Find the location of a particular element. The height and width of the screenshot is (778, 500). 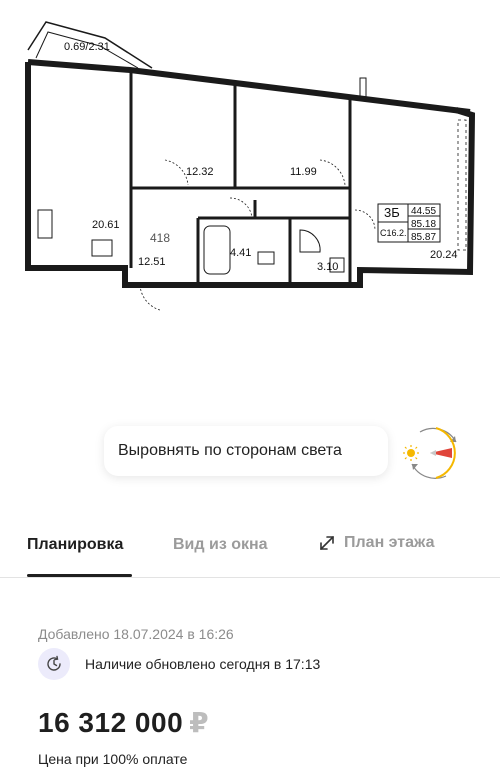

view-tabs: Планировка Вид из окна План этажа is located at coordinates (250, 553).